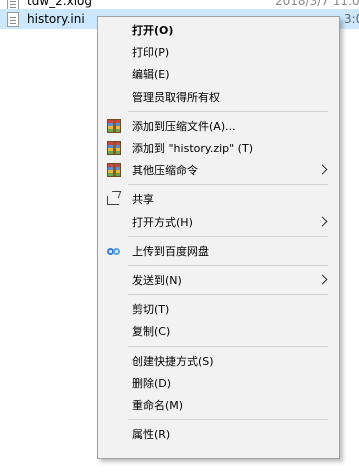 Image resolution: width=359 pixels, height=476 pixels. I want to click on menu-item: 删除(D), so click(218, 383).